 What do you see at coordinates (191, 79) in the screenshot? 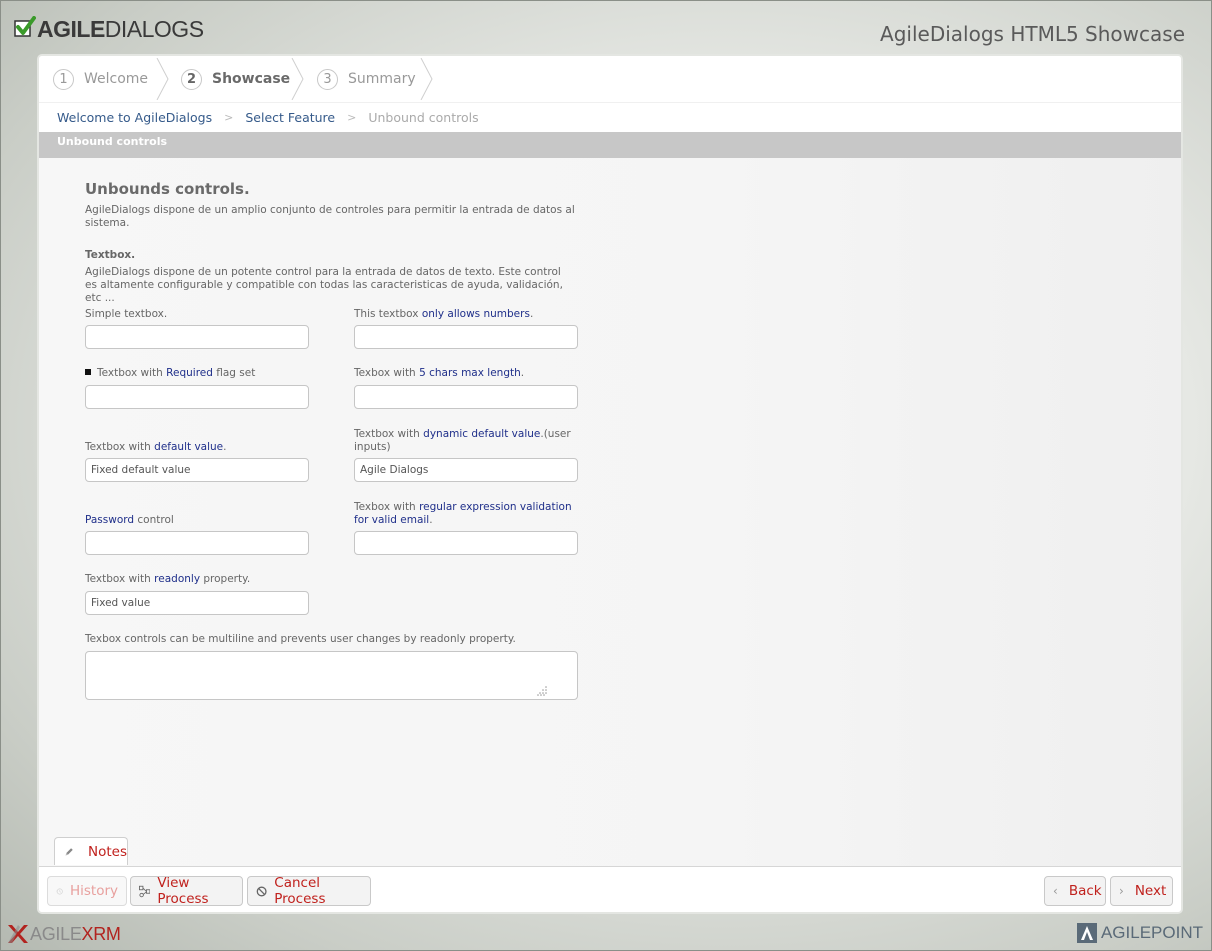
I see `step-number: 2` at bounding box center [191, 79].